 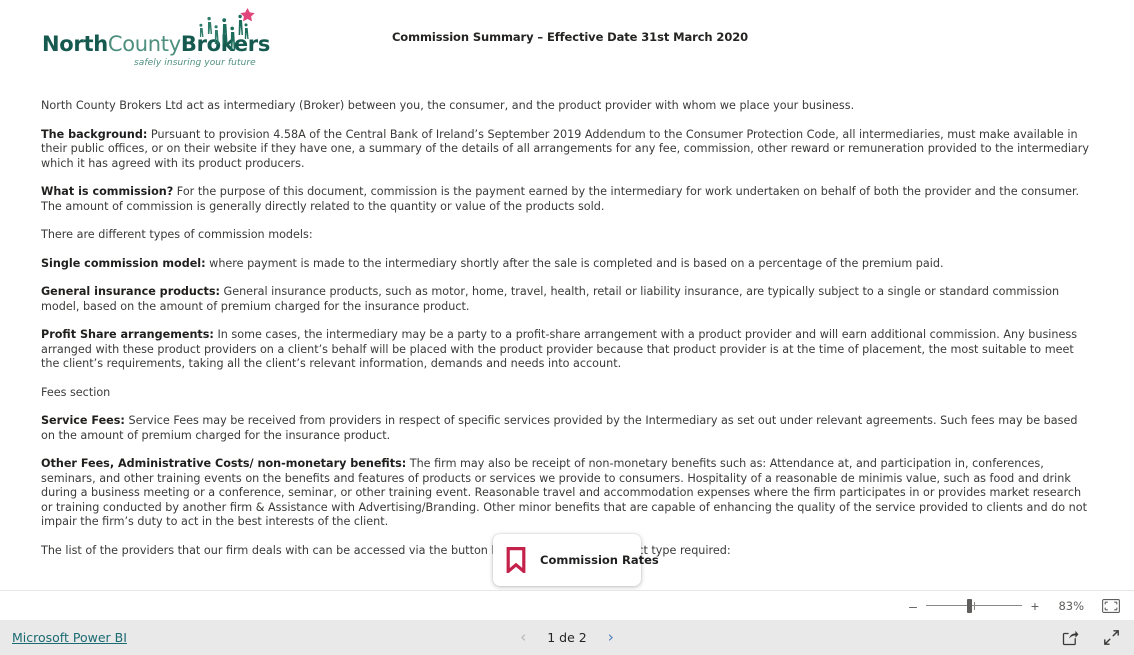 What do you see at coordinates (123, 263) in the screenshot?
I see `paragraph-lead: Single commission model:` at bounding box center [123, 263].